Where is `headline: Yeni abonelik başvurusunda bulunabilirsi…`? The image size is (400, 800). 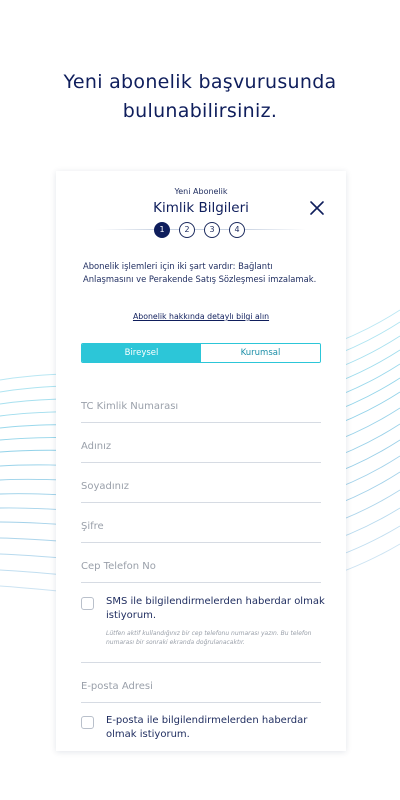
headline: Yeni abonelik başvurusunda bulunabilirsi… is located at coordinates (200, 97).